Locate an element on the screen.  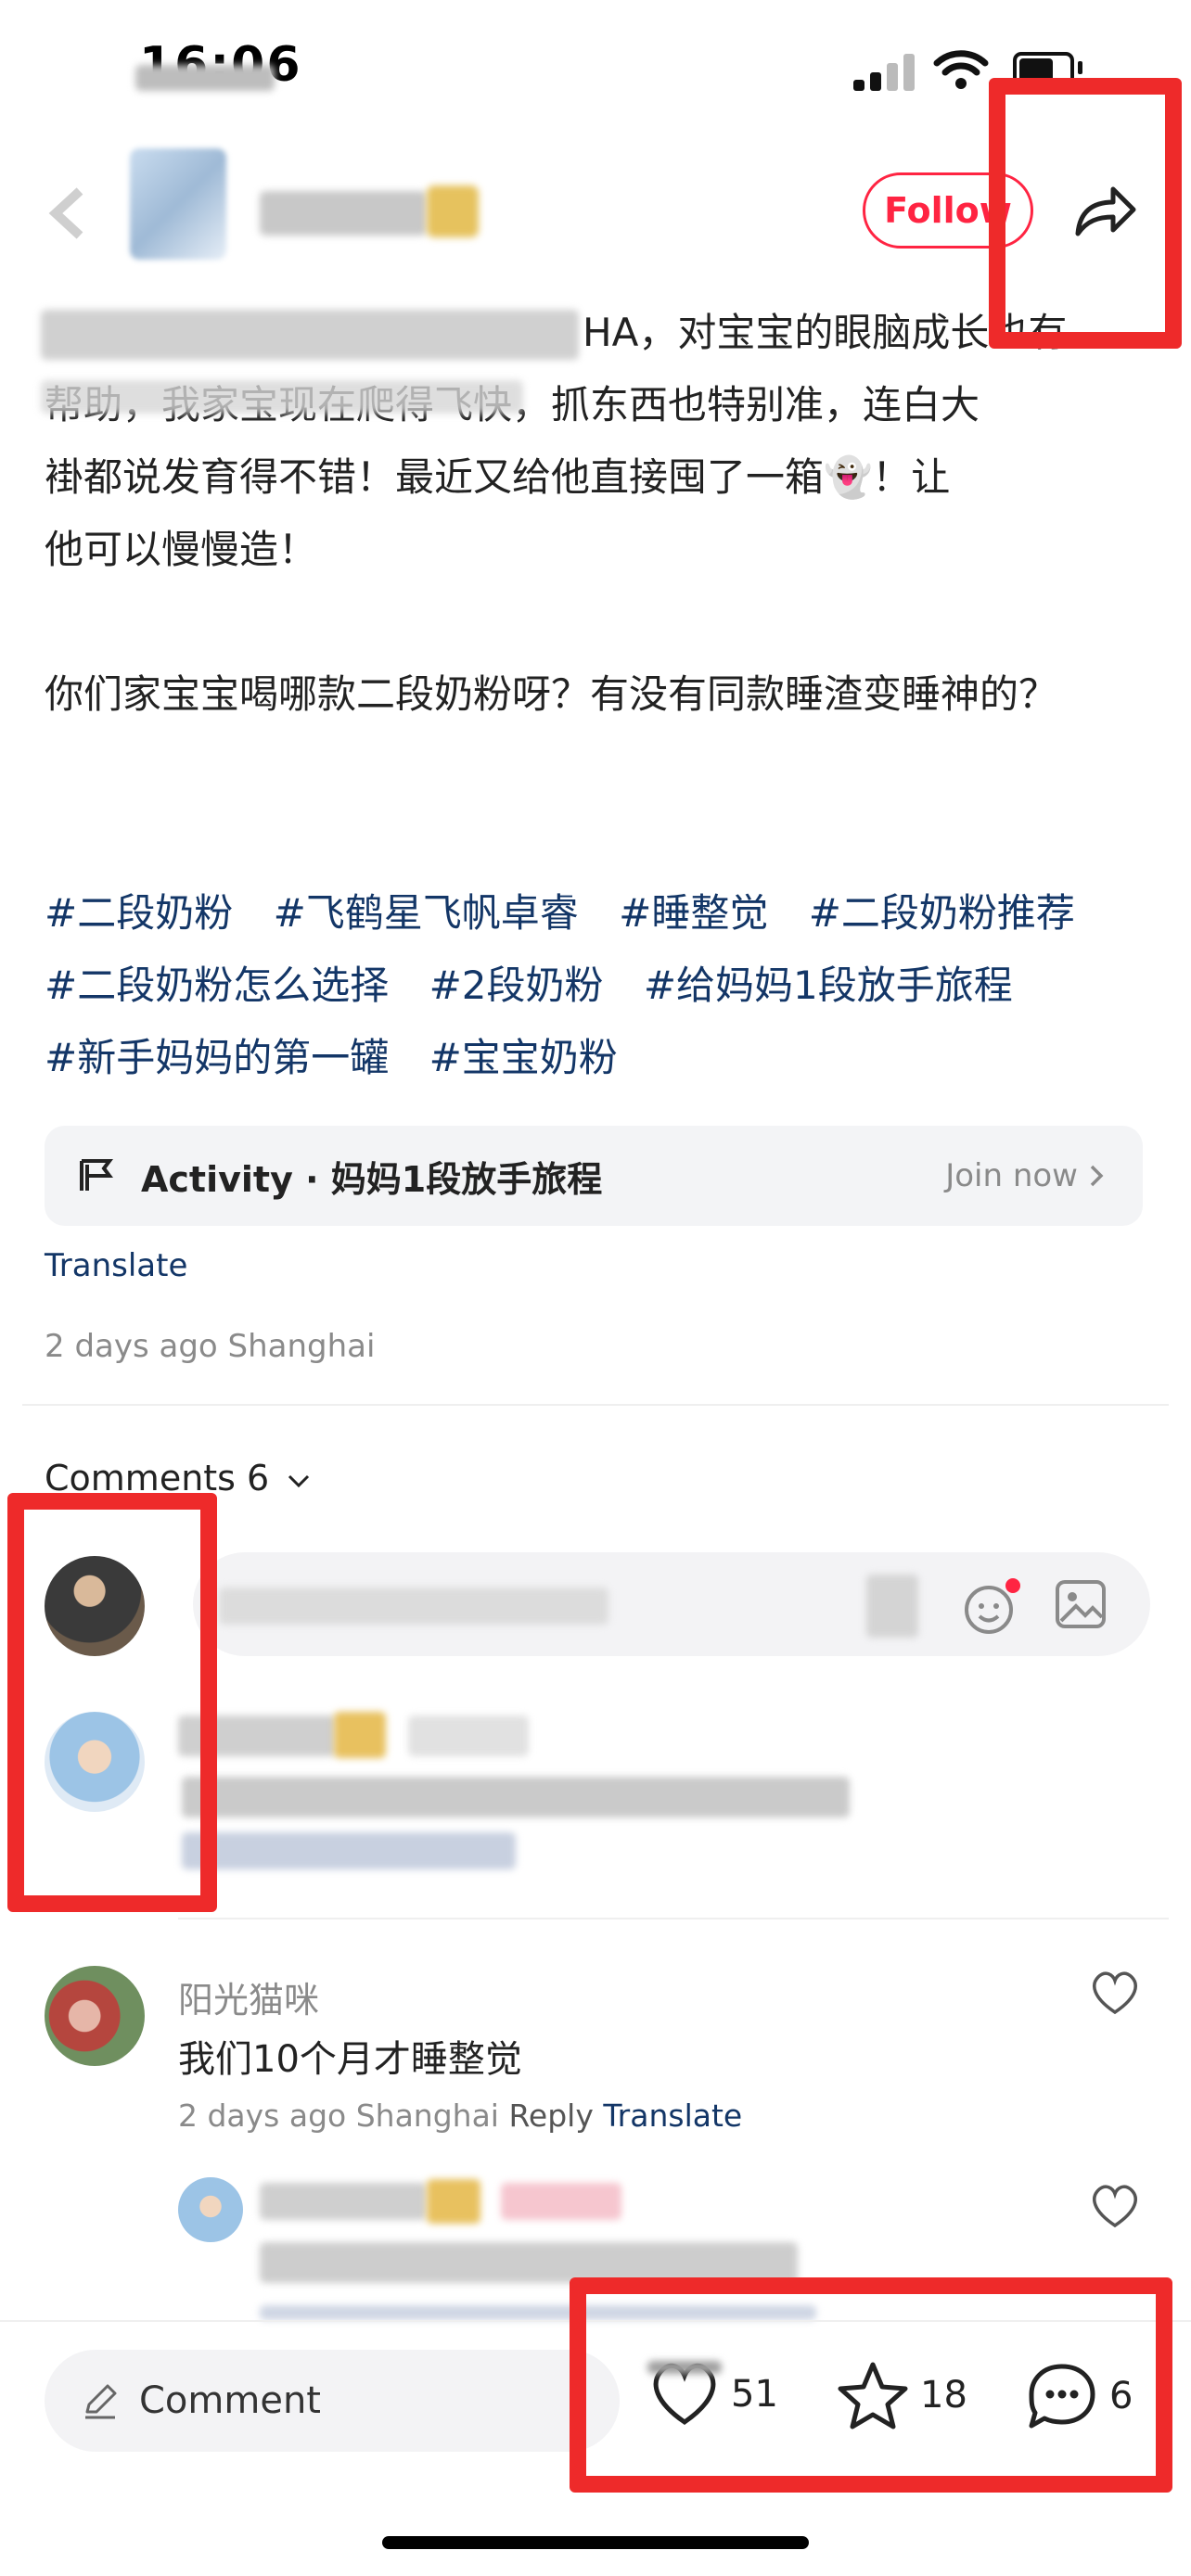
comment-text-blur is located at coordinates (516, 1797).